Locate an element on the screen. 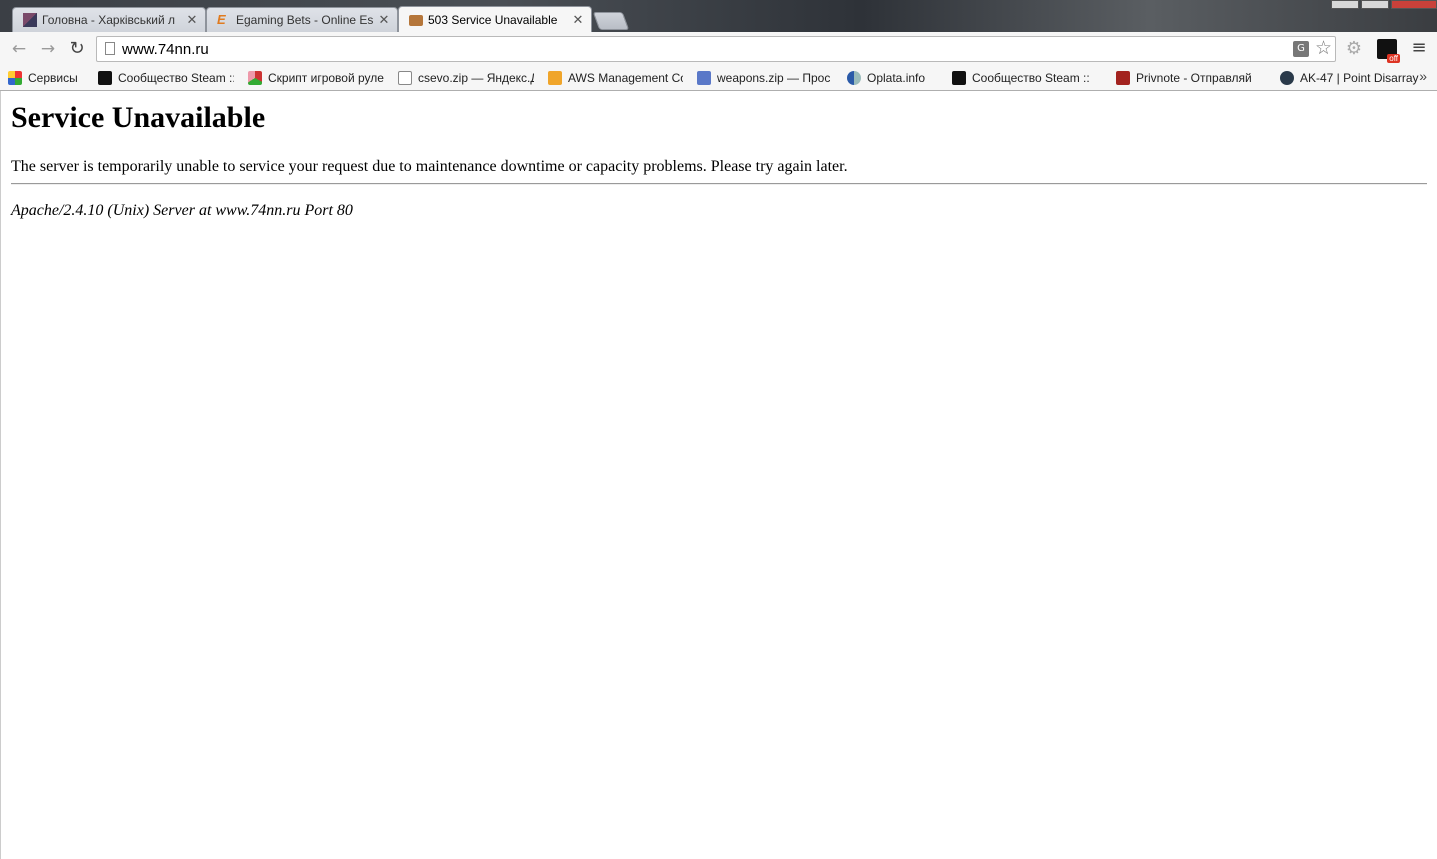 Image resolution: width=1437 pixels, height=859 pixels. close-window-button is located at coordinates (1414, 4).